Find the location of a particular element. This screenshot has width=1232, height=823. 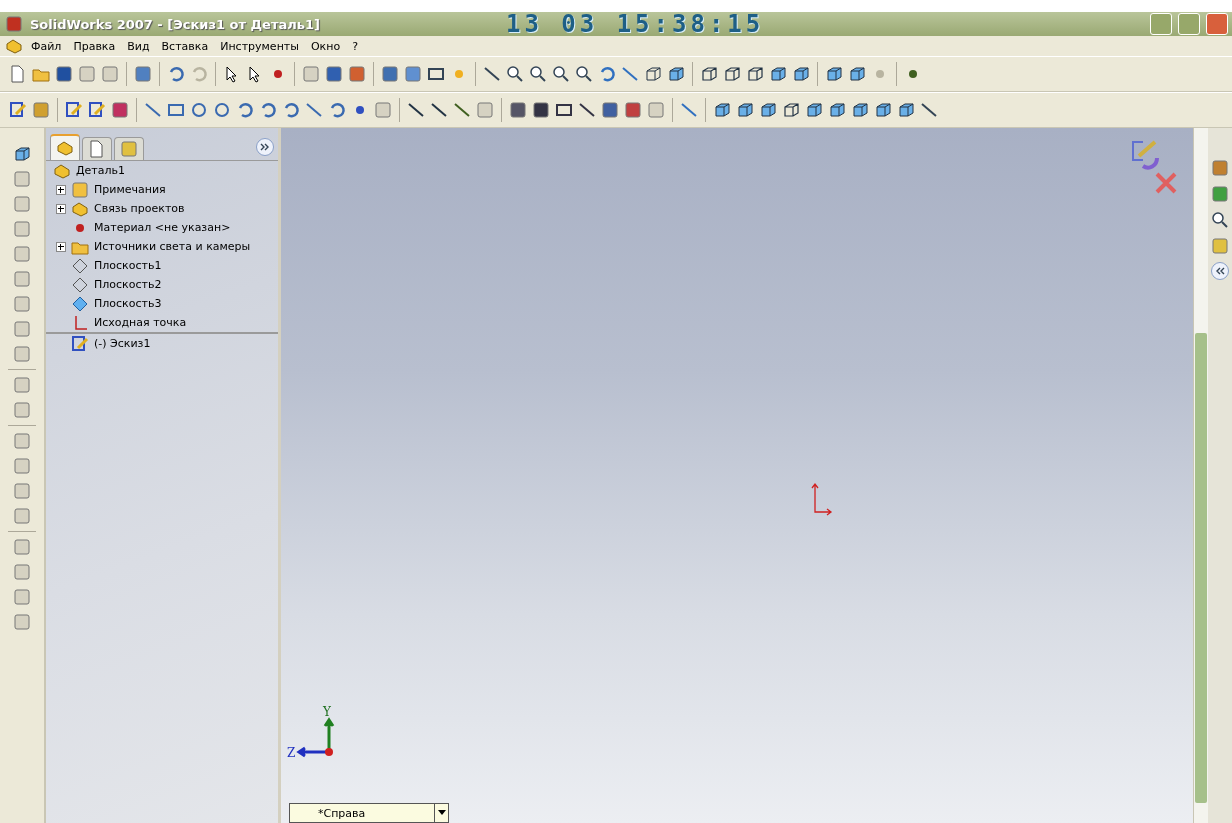

origin-marker-icon is located at coordinates (821, 499).